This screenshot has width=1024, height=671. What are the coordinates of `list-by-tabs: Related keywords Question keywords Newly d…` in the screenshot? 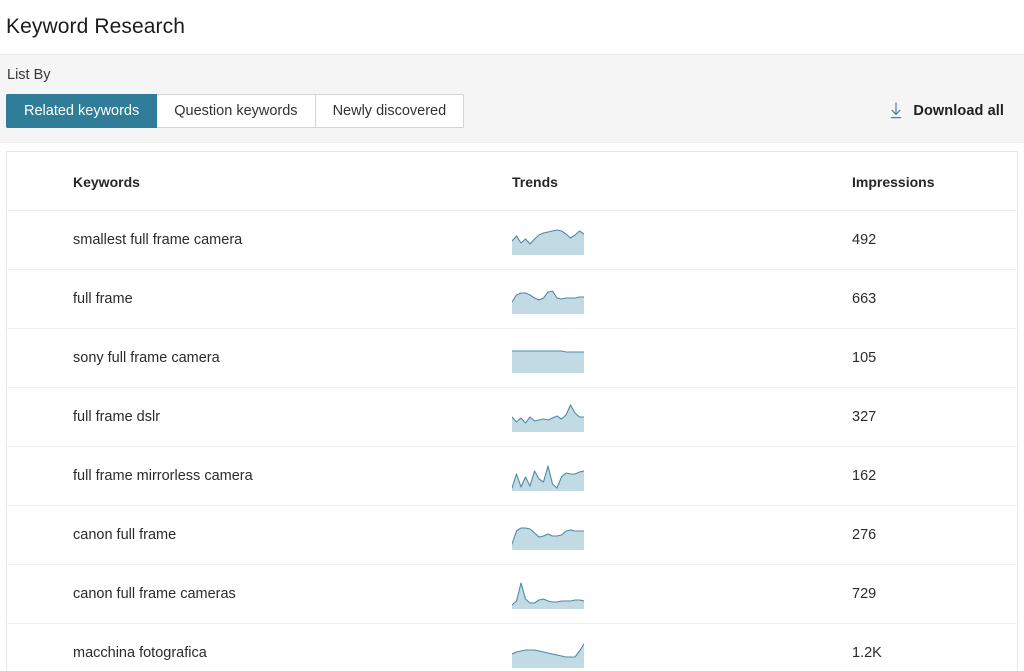 It's located at (235, 111).